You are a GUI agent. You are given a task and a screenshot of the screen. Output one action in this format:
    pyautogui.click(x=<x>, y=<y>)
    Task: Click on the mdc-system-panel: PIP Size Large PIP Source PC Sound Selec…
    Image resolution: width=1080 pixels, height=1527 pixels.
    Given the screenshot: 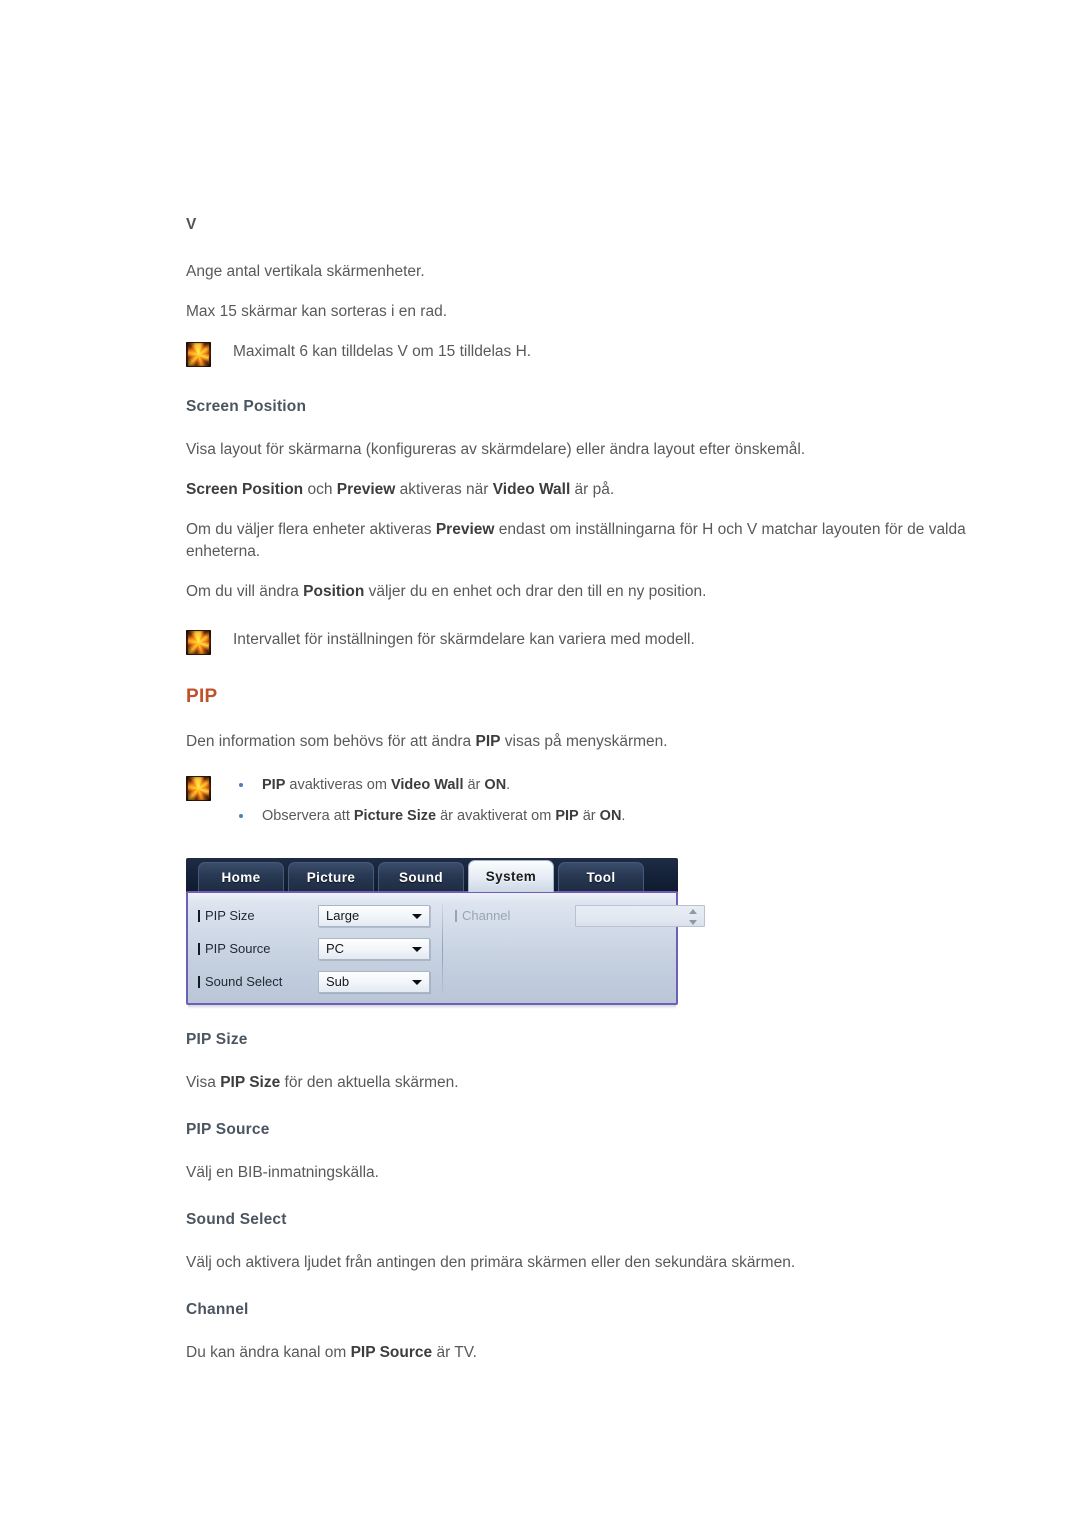 What is the action you would take?
    pyautogui.click(x=445, y=948)
    